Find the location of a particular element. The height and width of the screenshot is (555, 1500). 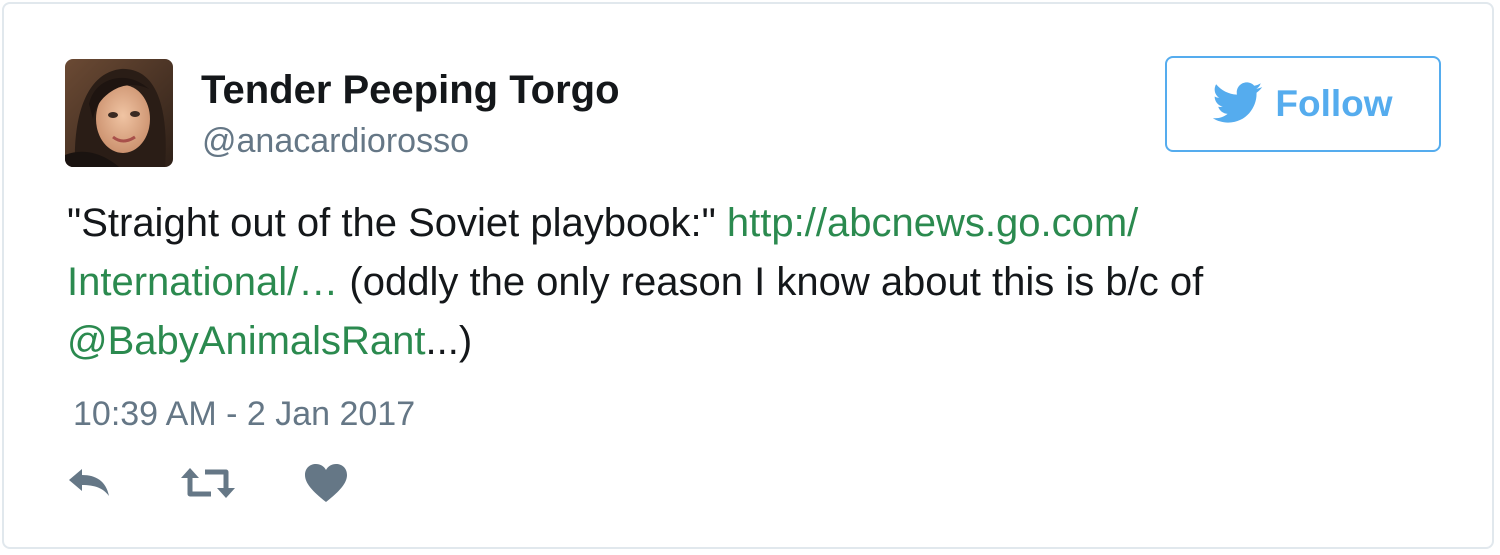

tweet-text-end: ...) is located at coordinates (449, 341).